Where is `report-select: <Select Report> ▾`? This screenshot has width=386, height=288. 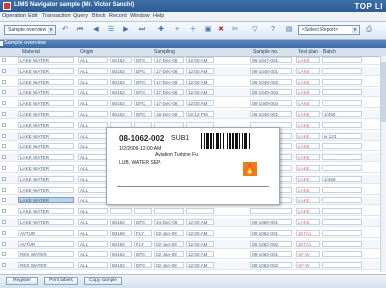
report-select: <Select Report> ▾ is located at coordinates (329, 30).